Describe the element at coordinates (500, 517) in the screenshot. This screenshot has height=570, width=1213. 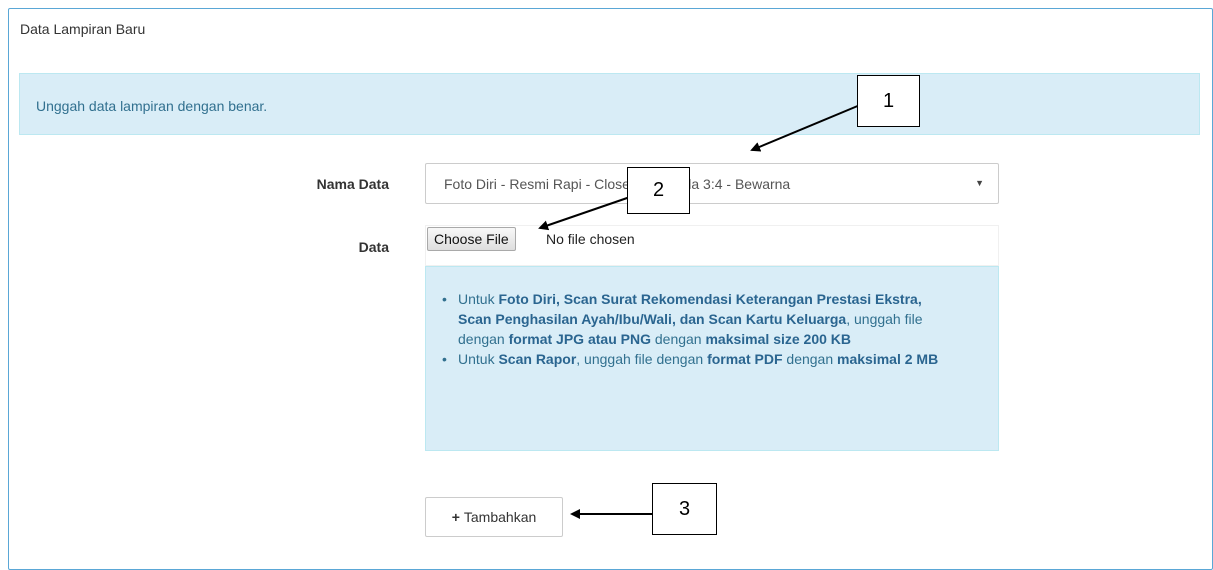
I see `tambahkan-label: Tambahkan` at that location.